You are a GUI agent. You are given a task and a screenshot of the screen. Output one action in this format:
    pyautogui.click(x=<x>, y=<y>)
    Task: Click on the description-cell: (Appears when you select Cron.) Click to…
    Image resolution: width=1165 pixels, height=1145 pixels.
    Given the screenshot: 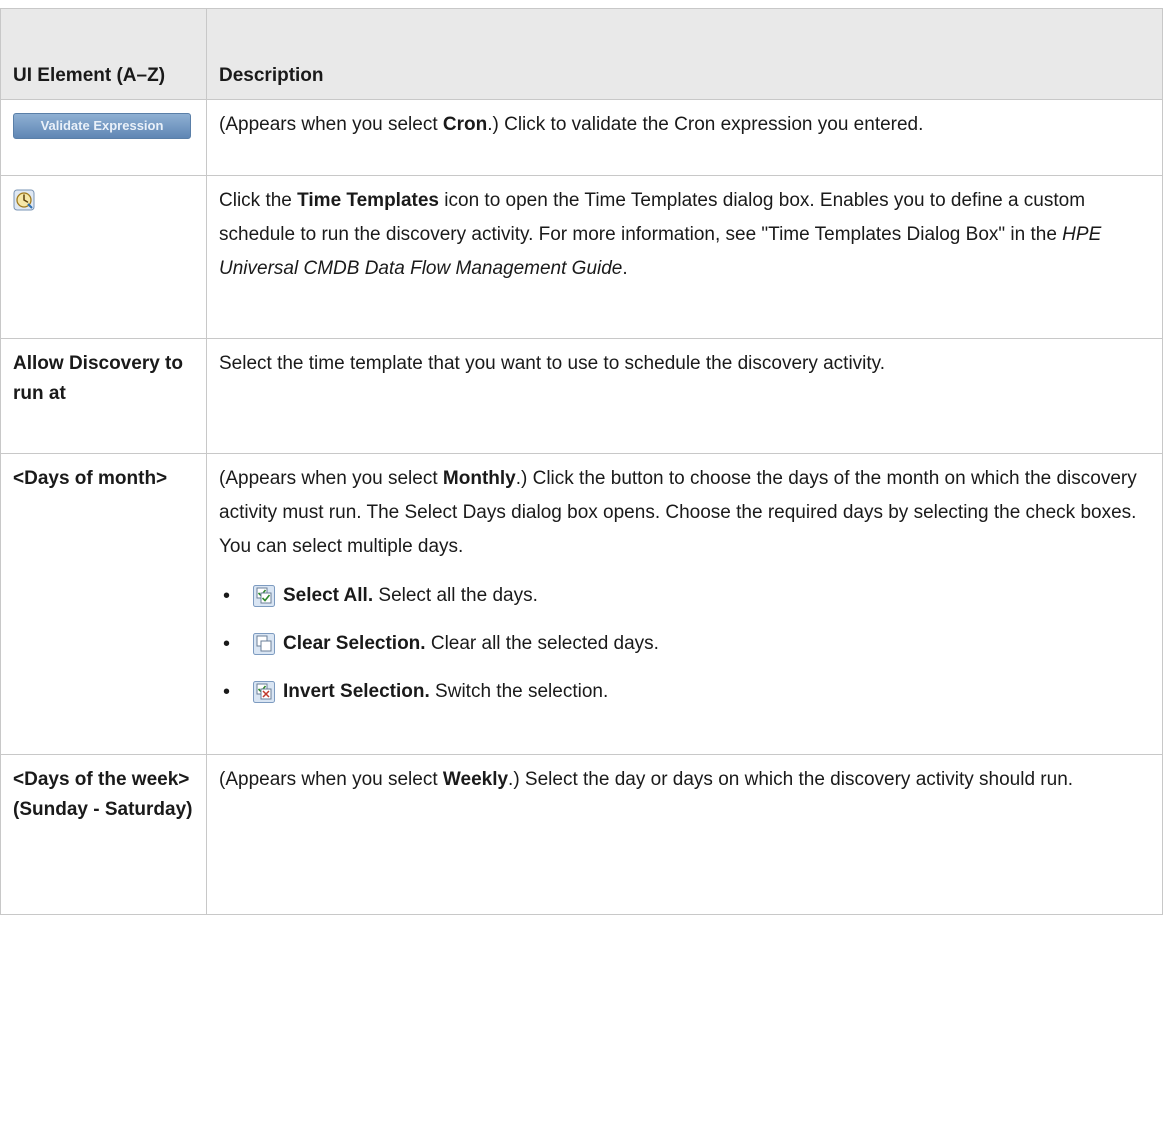 What is the action you would take?
    pyautogui.click(x=684, y=137)
    